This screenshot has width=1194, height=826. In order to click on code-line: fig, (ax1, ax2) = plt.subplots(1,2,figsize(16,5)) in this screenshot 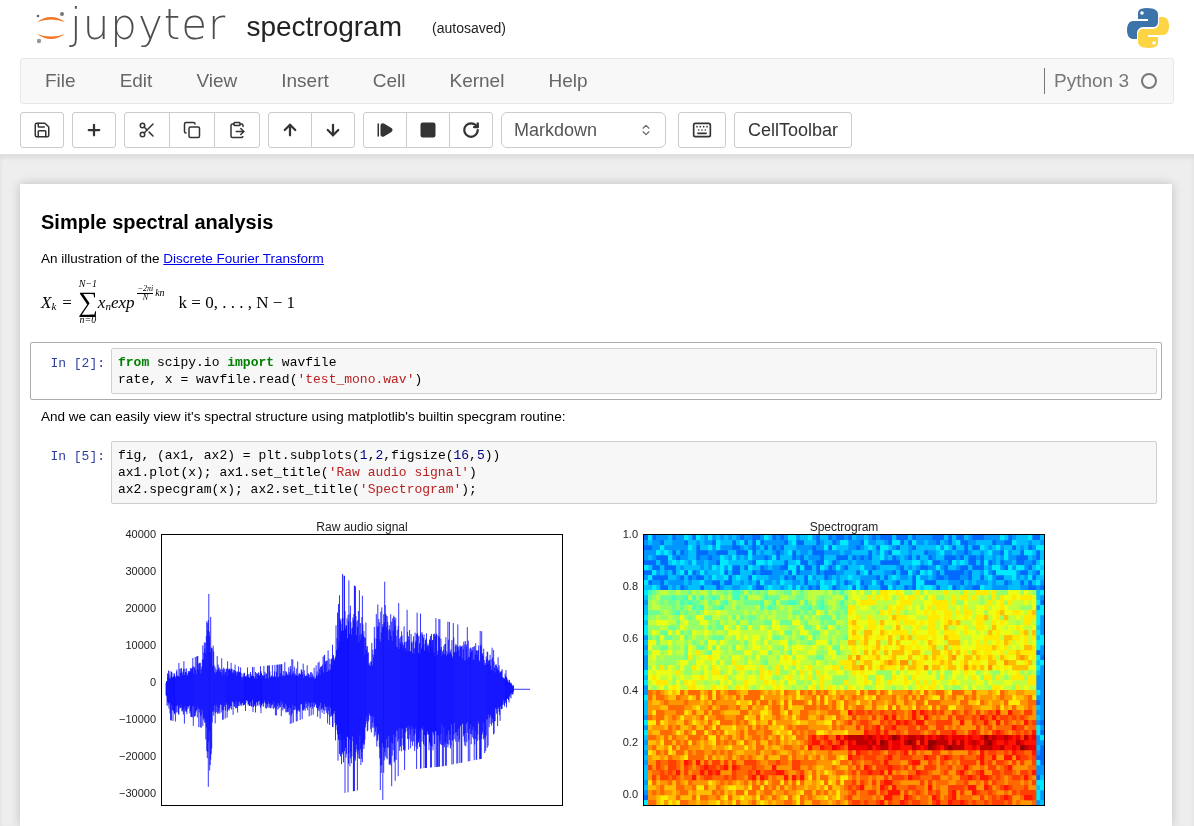, I will do `click(310, 455)`.